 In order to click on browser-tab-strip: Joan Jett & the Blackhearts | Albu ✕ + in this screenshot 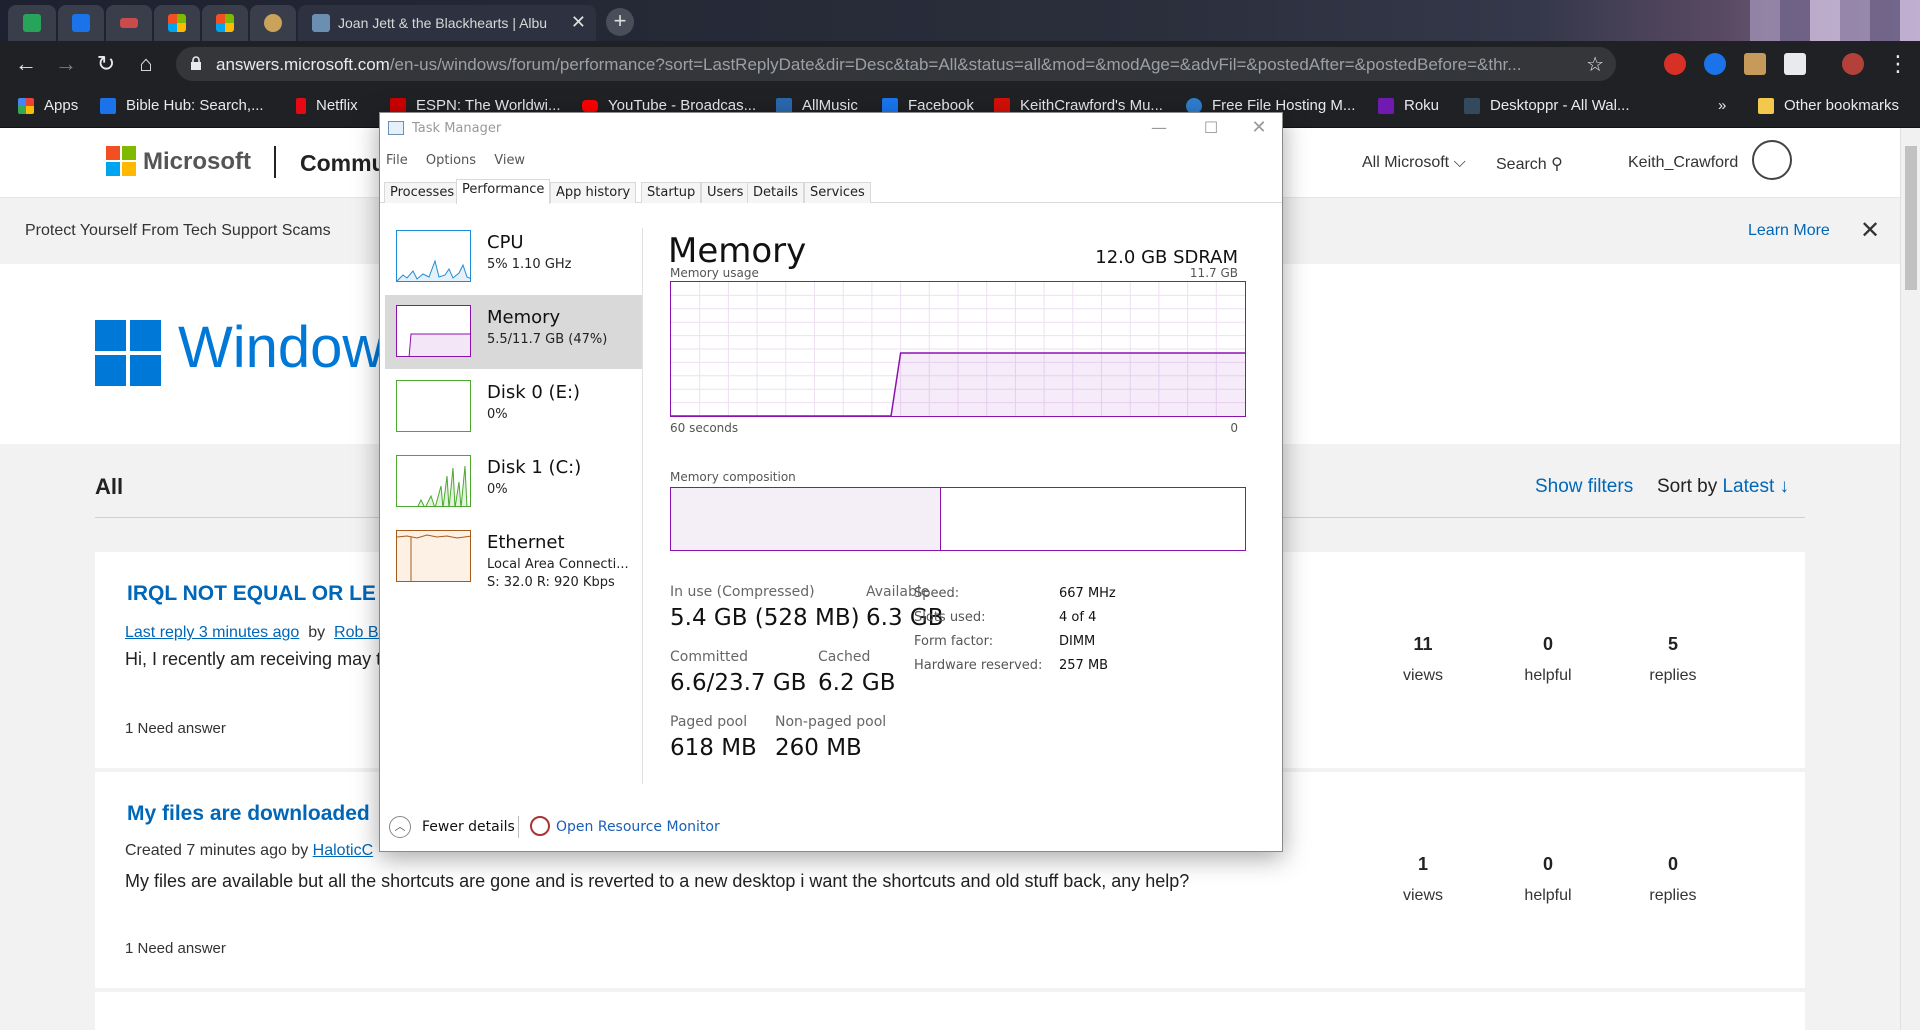, I will do `click(960, 20)`.